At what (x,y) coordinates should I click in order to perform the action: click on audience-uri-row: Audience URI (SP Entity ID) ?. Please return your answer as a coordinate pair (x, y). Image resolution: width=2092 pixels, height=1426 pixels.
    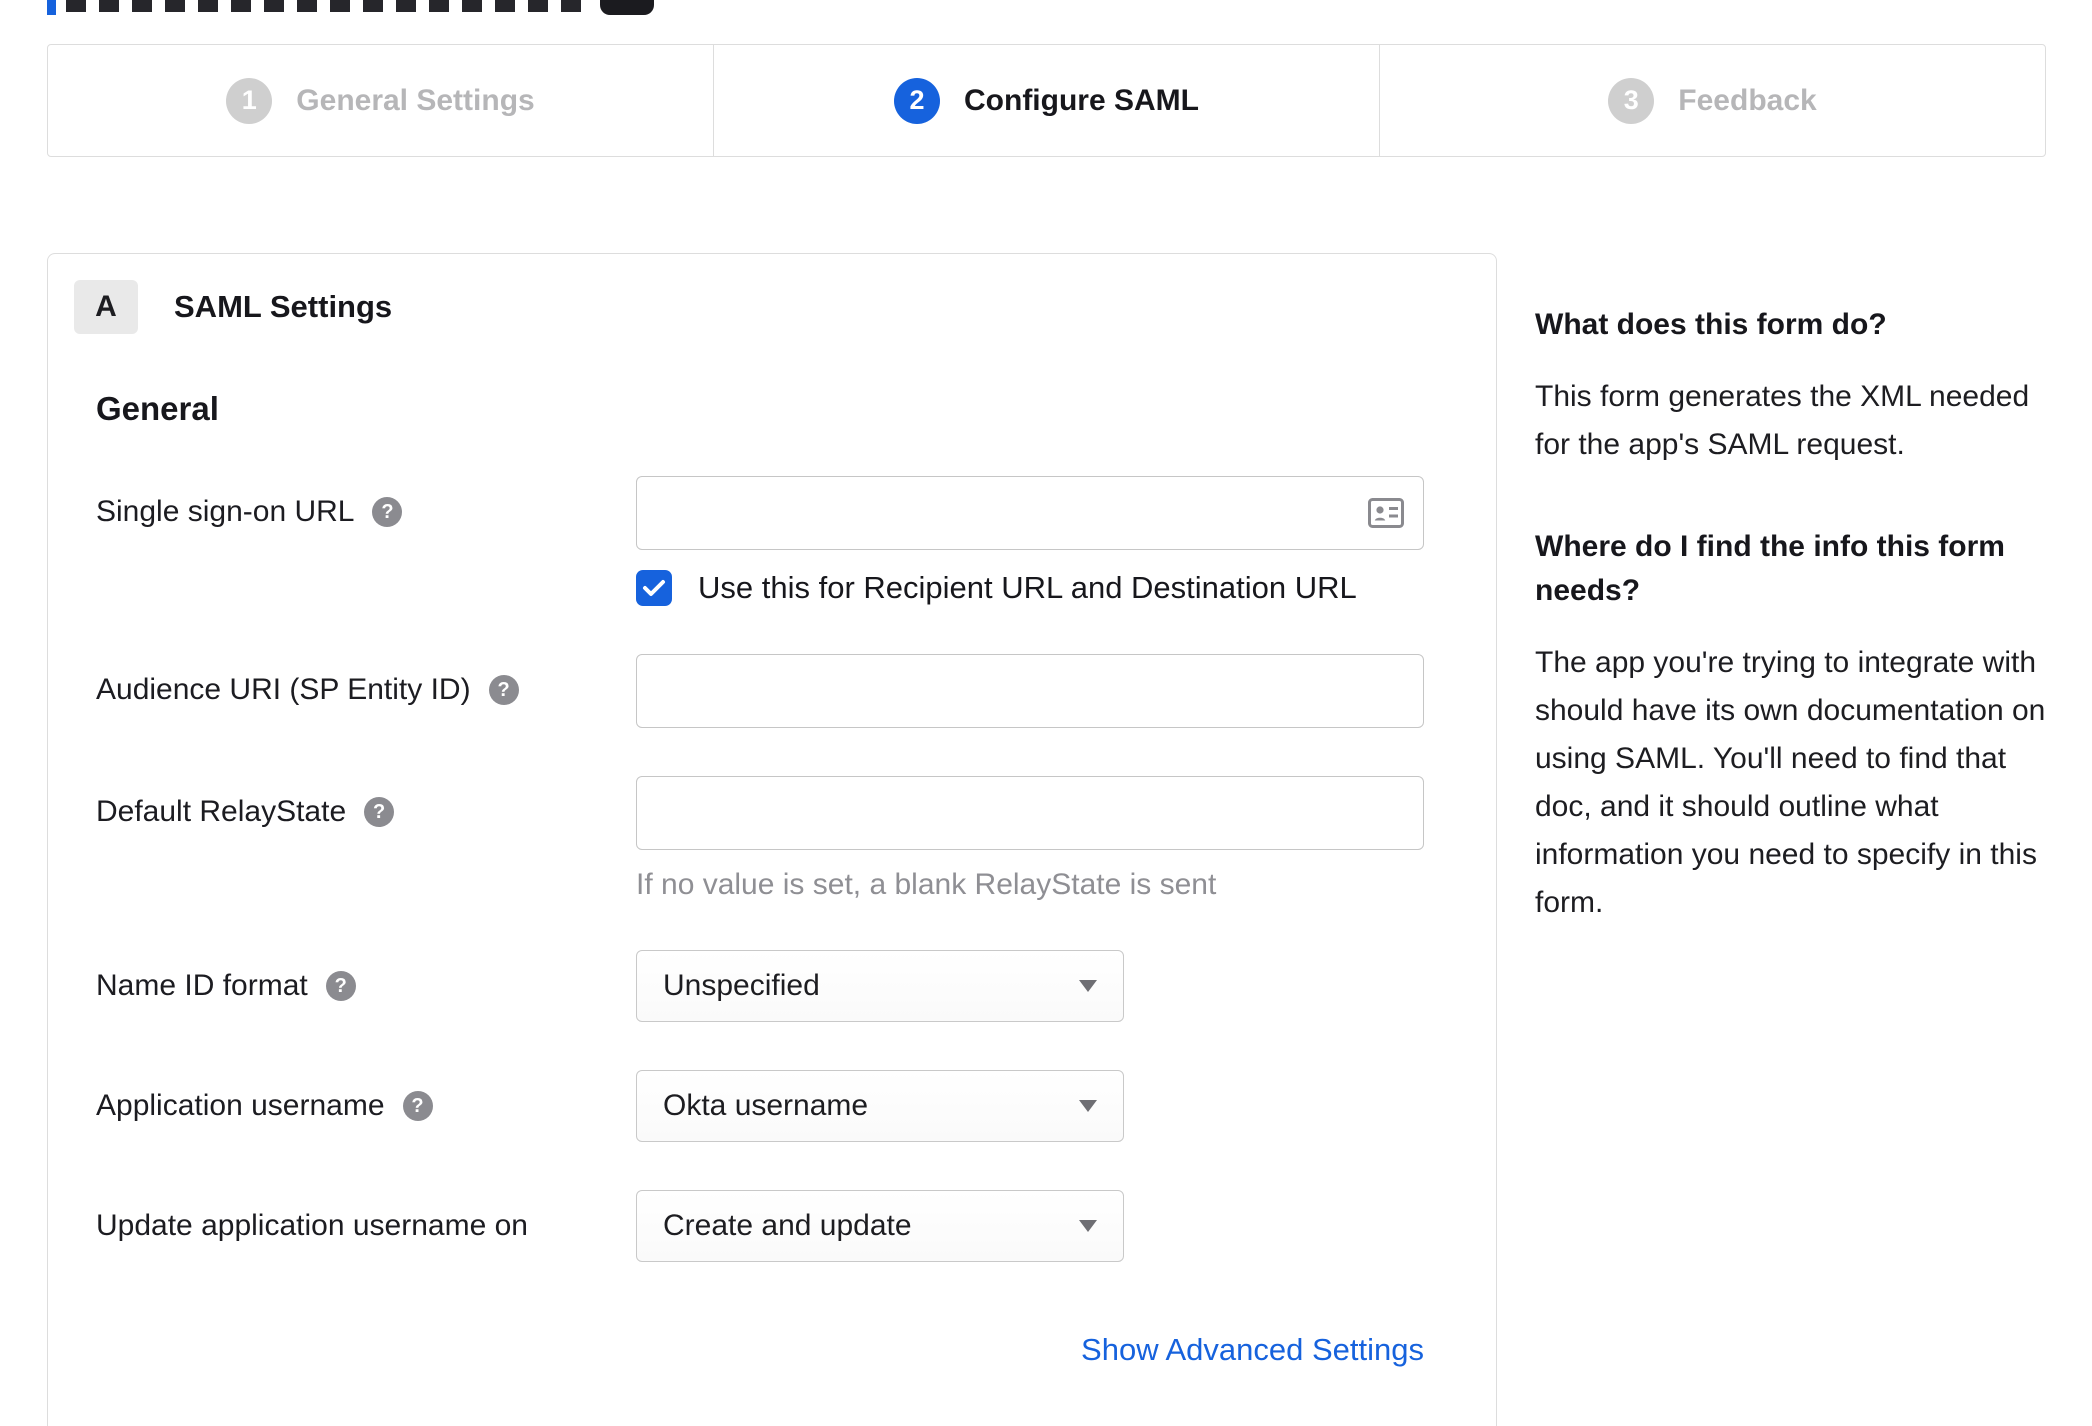
    Looking at the image, I should click on (760, 691).